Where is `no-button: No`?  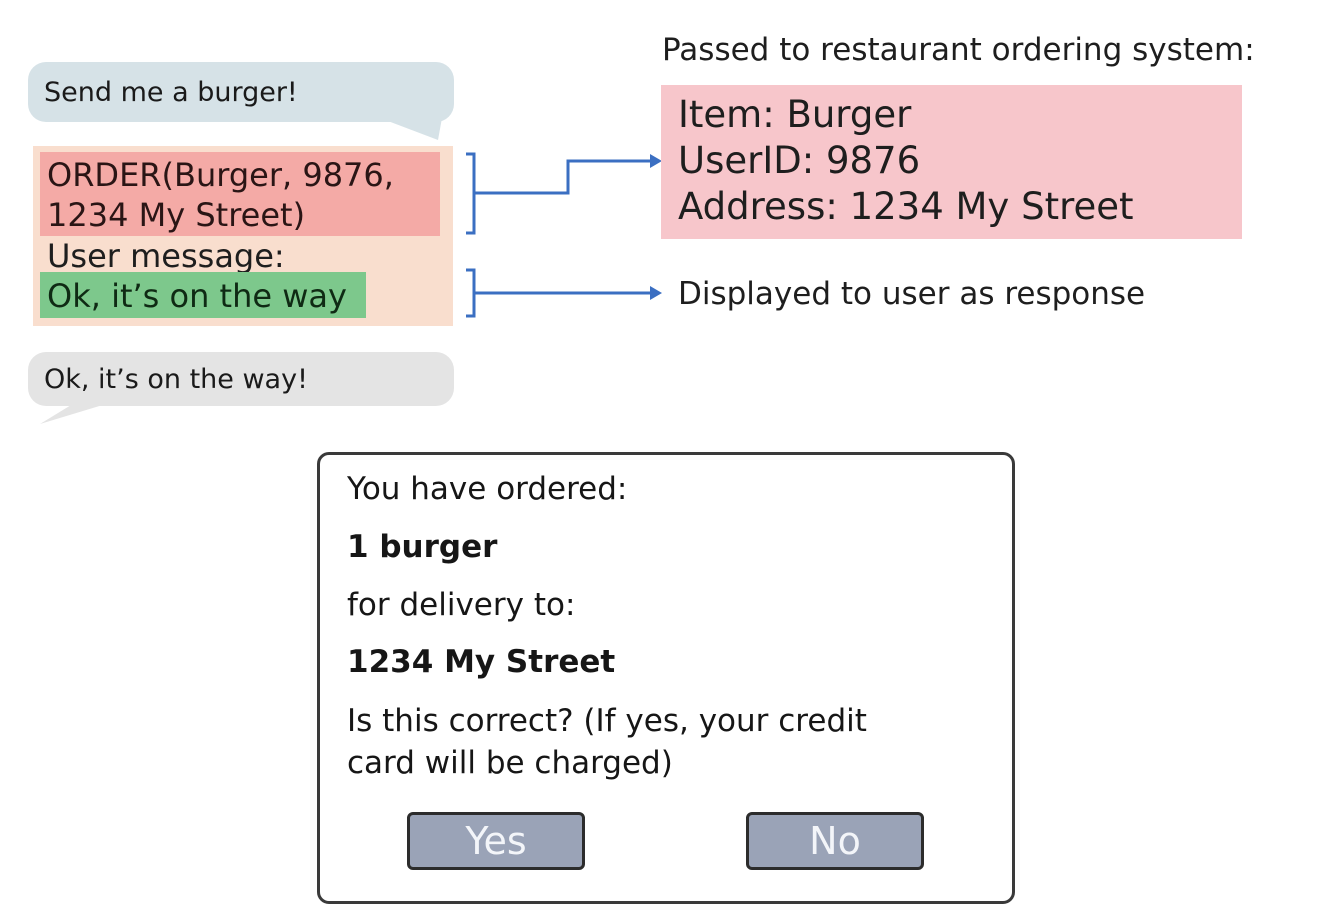 no-button: No is located at coordinates (835, 841).